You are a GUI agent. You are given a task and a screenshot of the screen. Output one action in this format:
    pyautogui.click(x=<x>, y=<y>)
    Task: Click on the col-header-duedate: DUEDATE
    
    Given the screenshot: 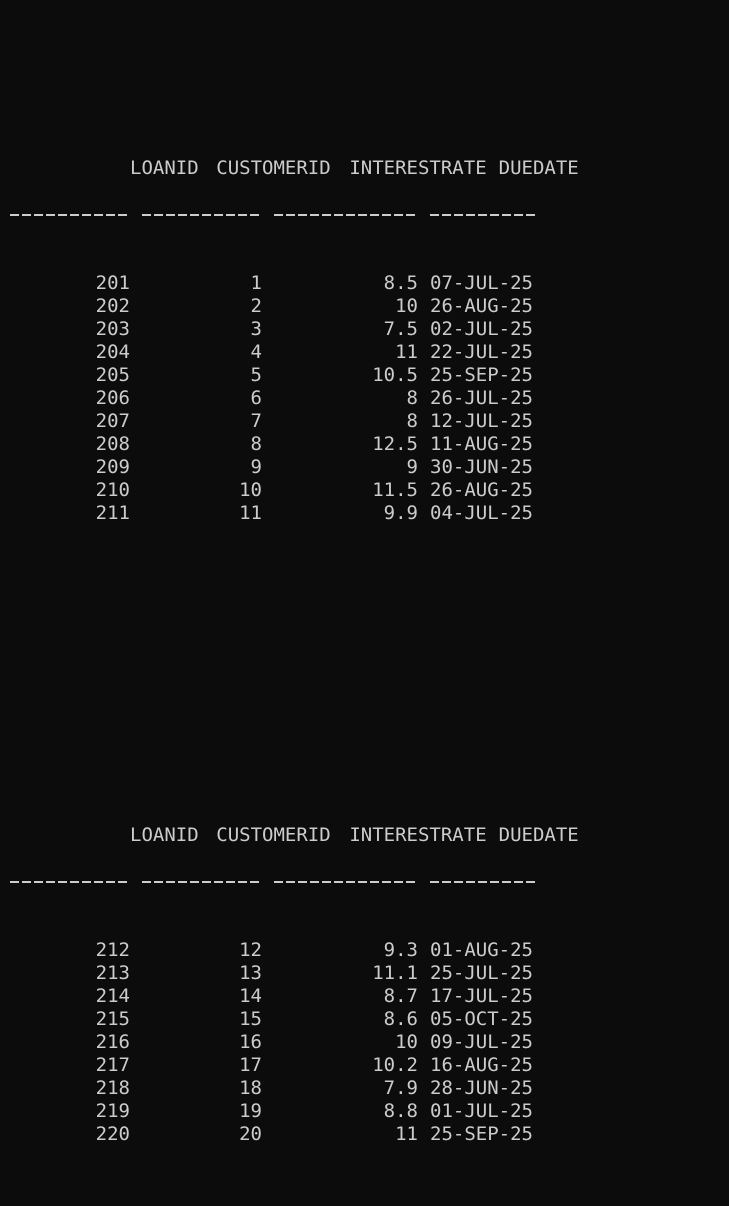 What is the action you would take?
    pyautogui.click(x=538, y=168)
    